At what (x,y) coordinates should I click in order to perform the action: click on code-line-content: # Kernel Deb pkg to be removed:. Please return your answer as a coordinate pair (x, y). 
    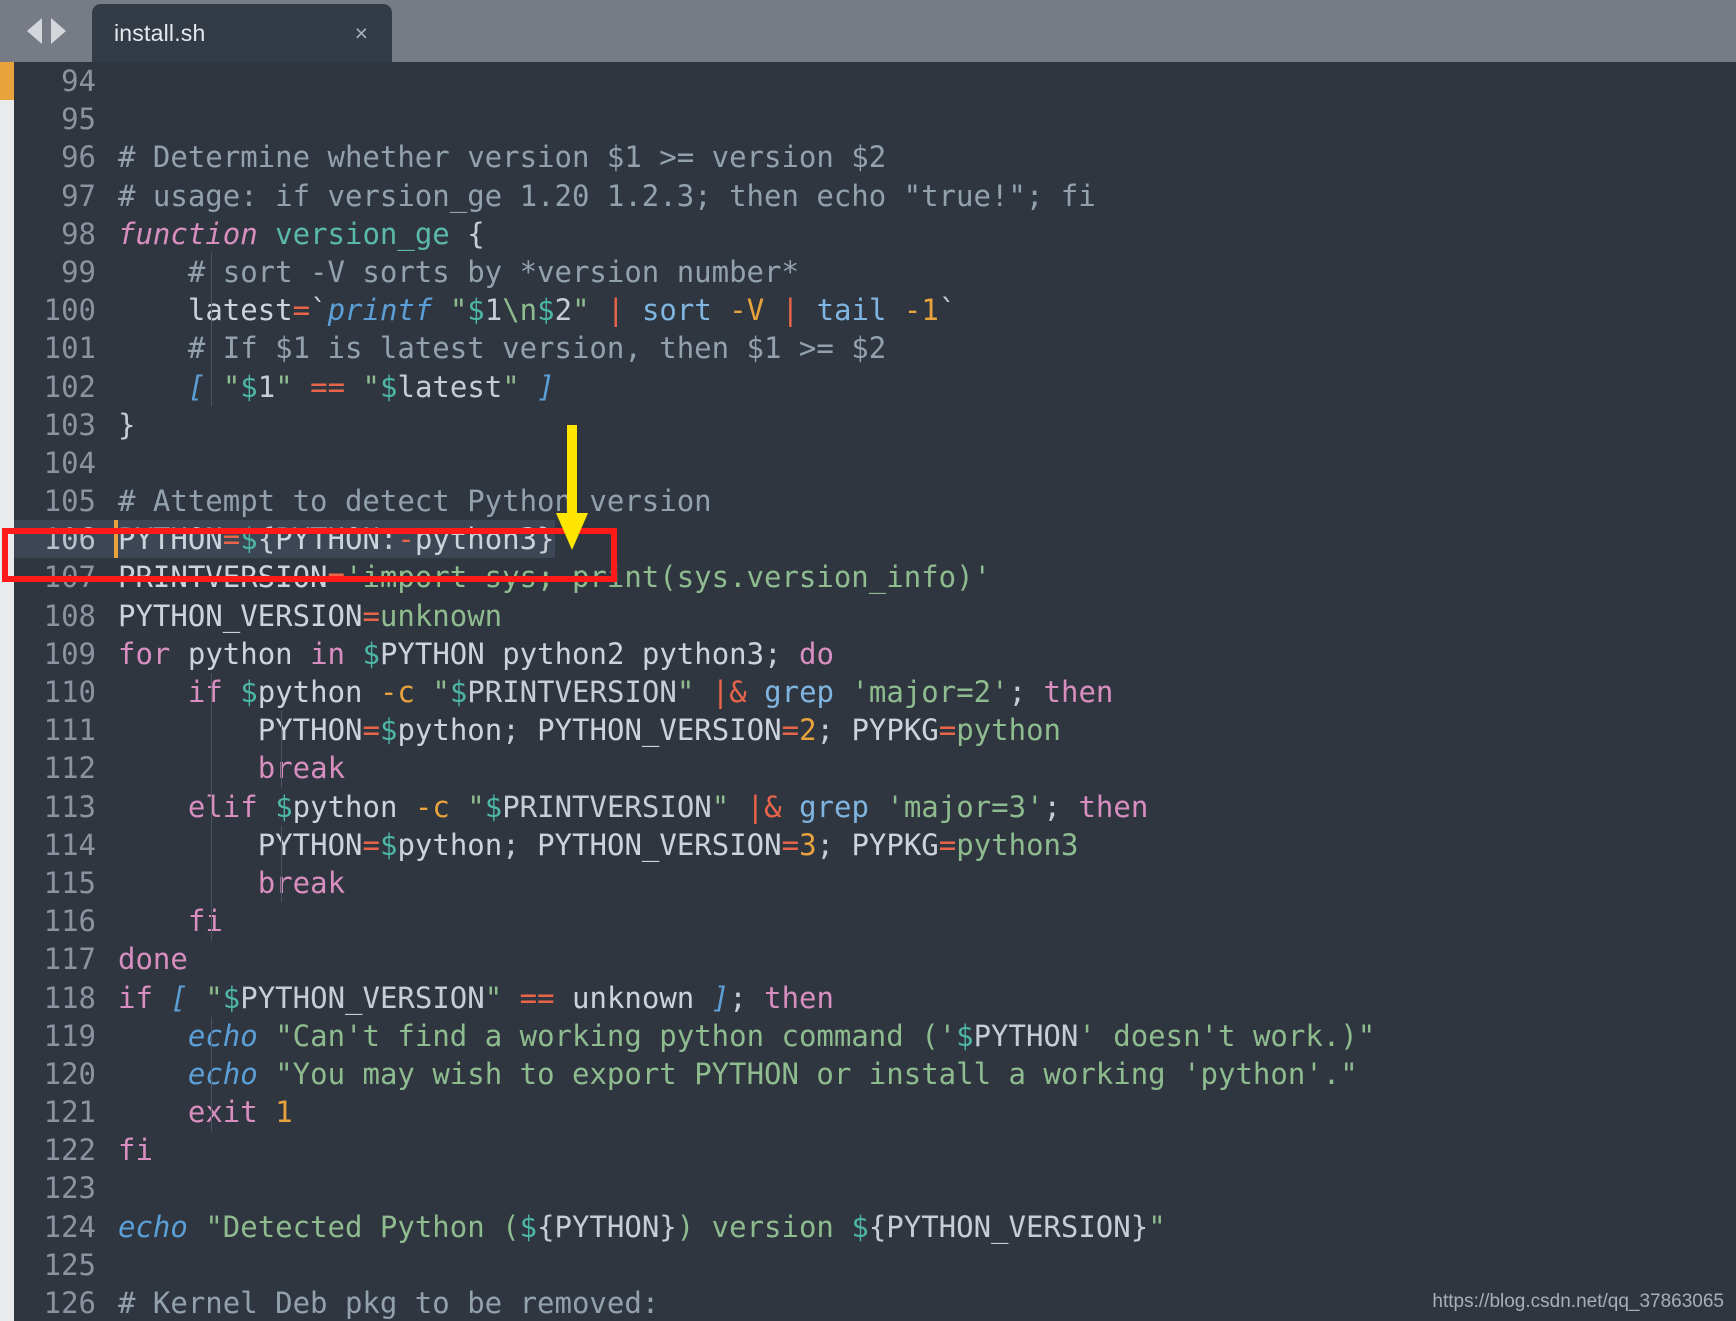
    Looking at the image, I should click on (388, 1302).